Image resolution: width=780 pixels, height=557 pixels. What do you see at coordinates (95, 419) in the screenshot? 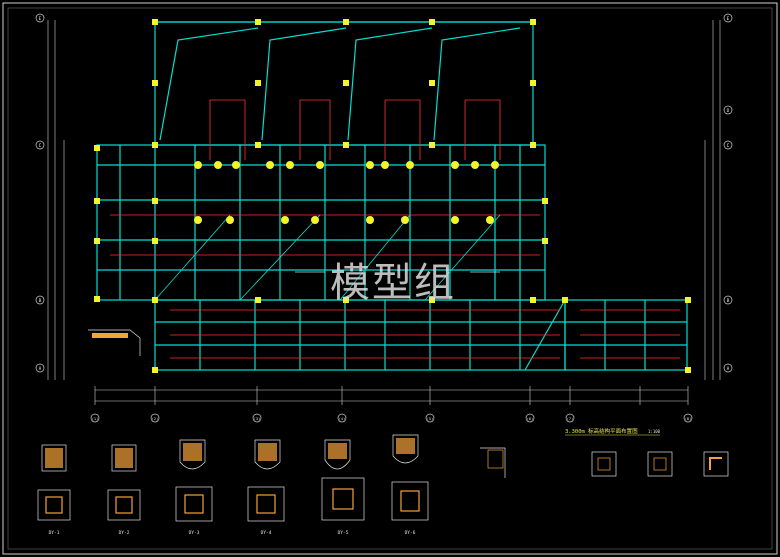
I see `grid-label: (1)` at bounding box center [95, 419].